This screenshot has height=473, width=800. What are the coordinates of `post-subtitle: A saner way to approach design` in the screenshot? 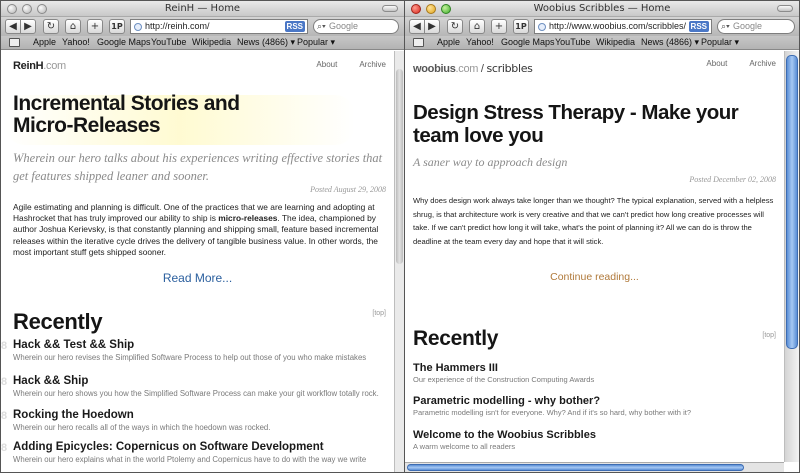 It's located at (490, 162).